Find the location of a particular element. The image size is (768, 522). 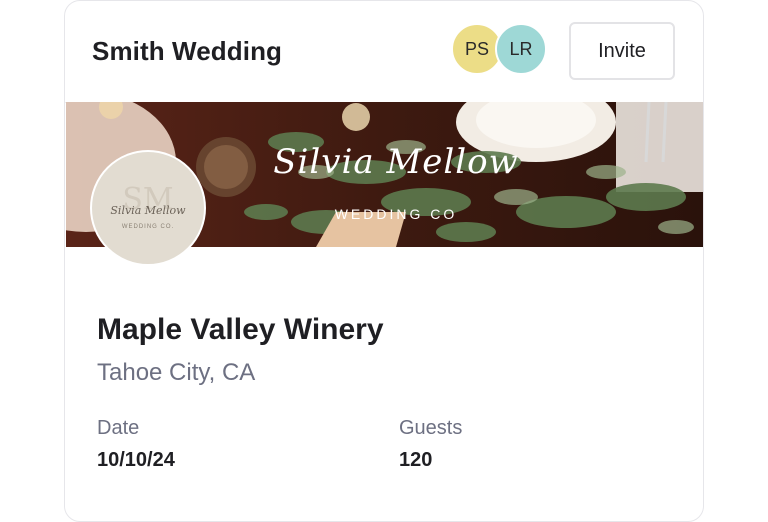

invite-button: Invite is located at coordinates (622, 51).